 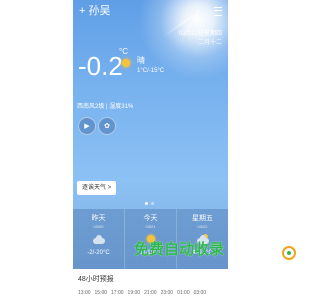 I want to click on air-quality-button: ✿, so click(x=107, y=126).